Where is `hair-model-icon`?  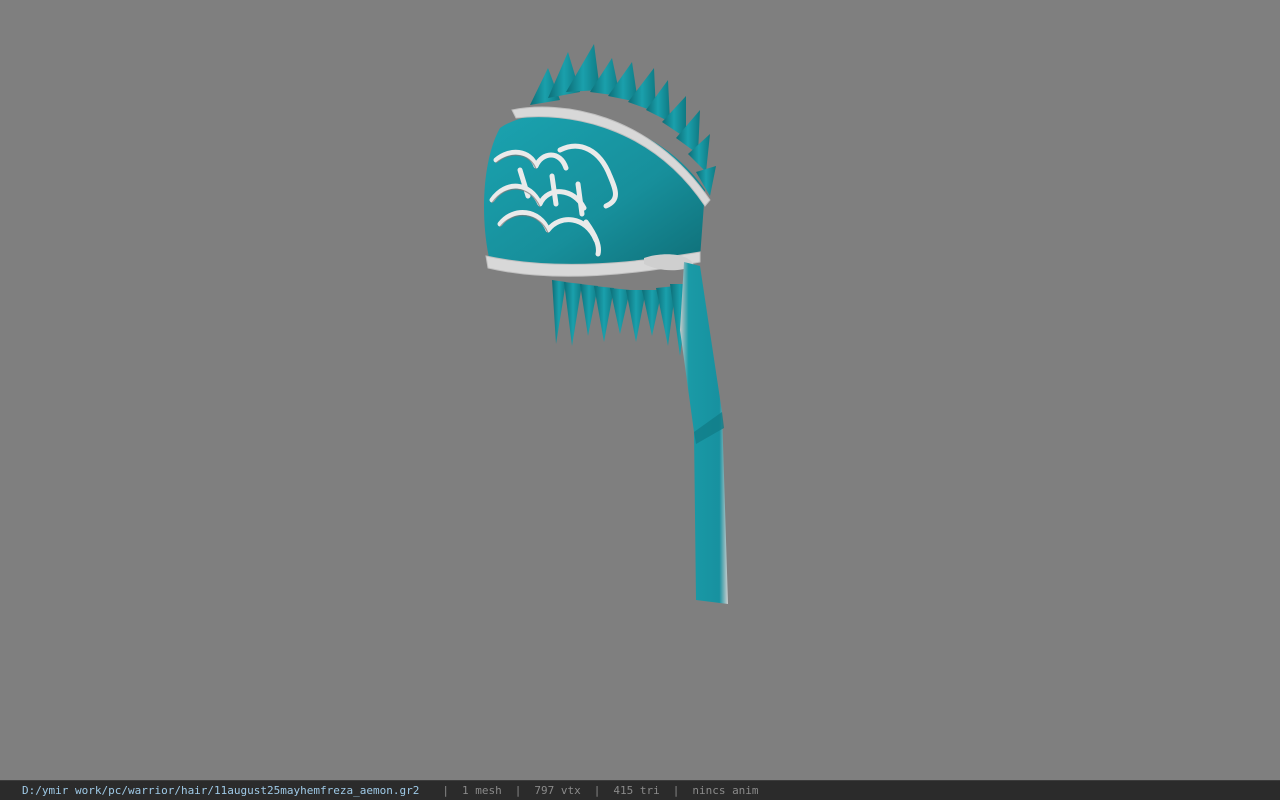
hair-model-icon is located at coordinates (606, 324).